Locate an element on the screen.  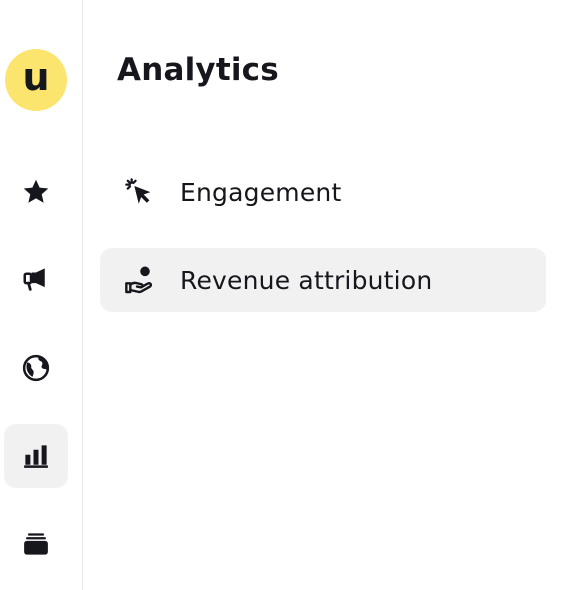
rail-item-favorites is located at coordinates (36, 192).